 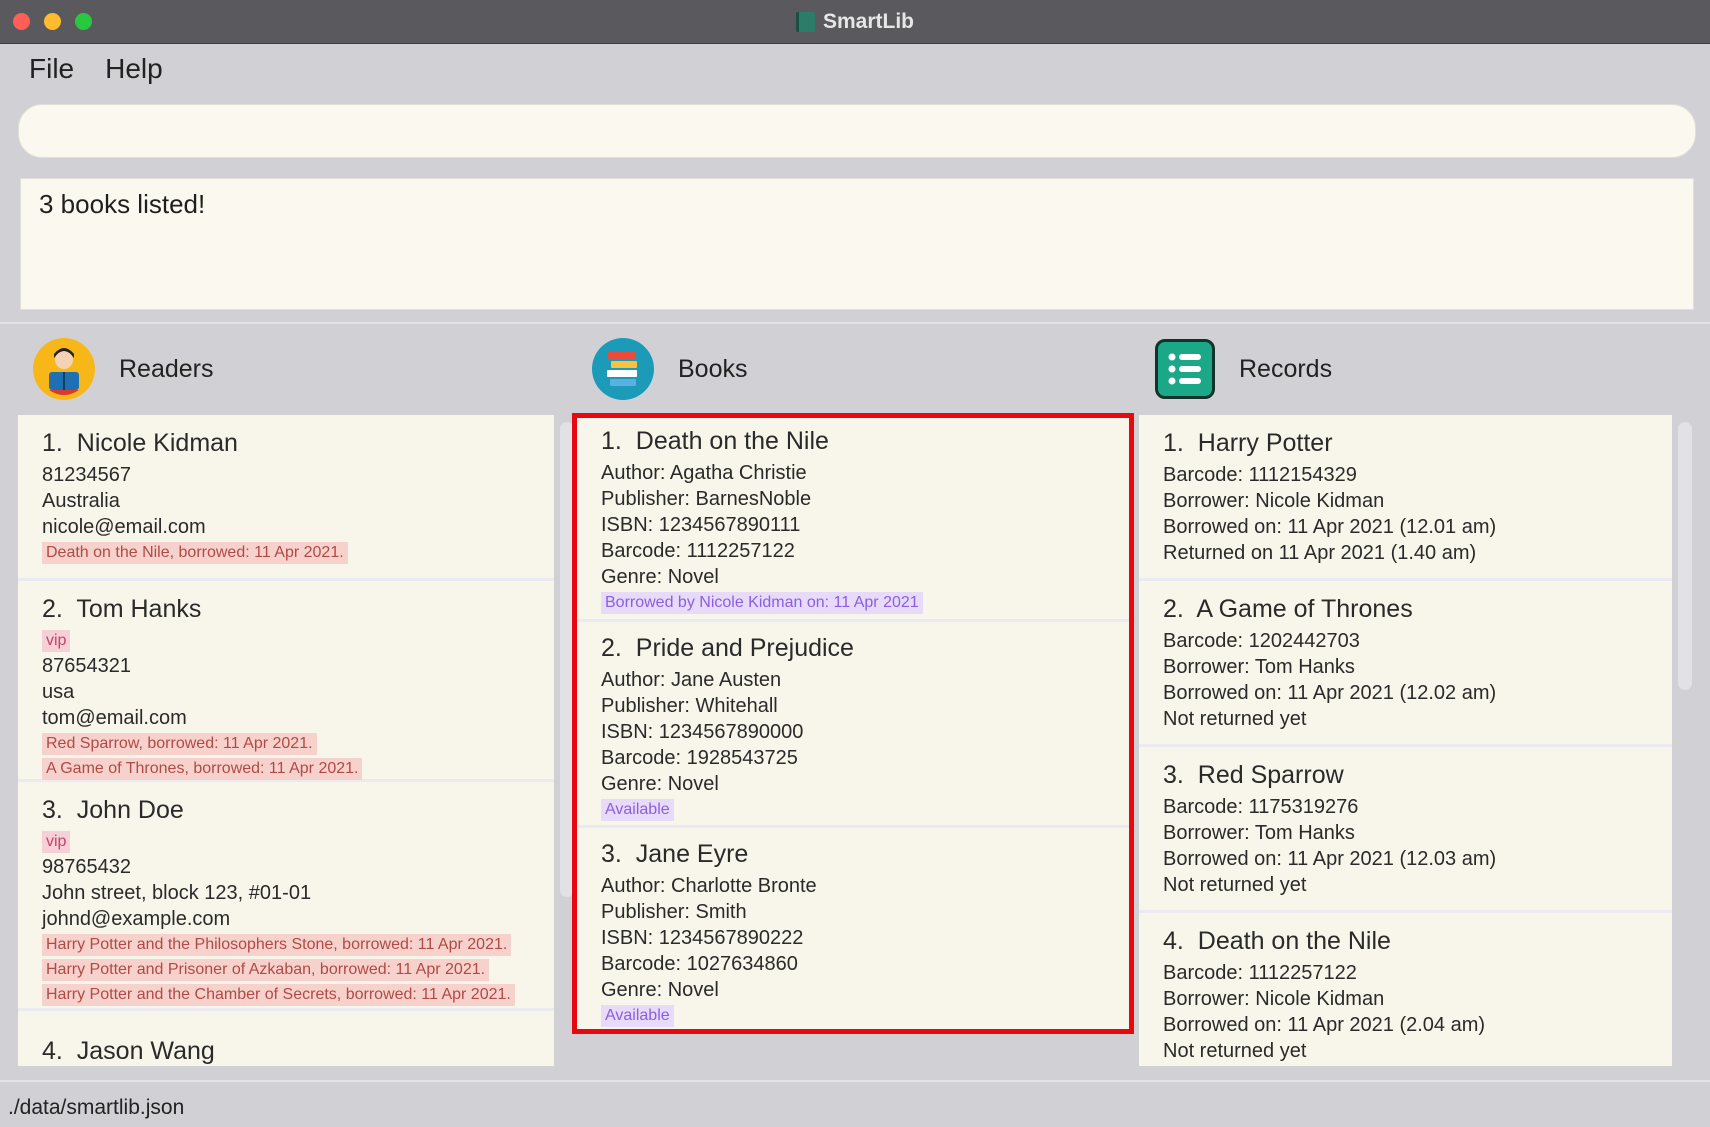 I want to click on book-barcode: Barcode: 1027634860, so click(x=699, y=964).